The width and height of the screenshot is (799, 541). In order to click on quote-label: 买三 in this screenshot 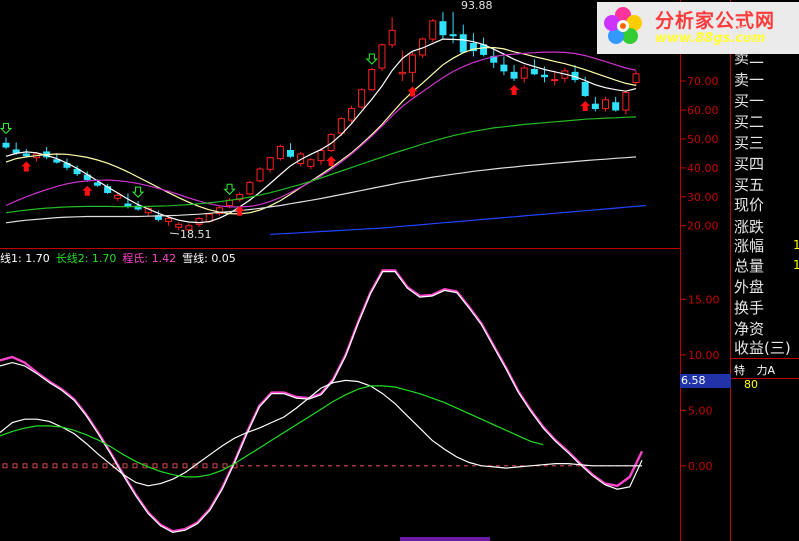, I will do `click(749, 143)`.